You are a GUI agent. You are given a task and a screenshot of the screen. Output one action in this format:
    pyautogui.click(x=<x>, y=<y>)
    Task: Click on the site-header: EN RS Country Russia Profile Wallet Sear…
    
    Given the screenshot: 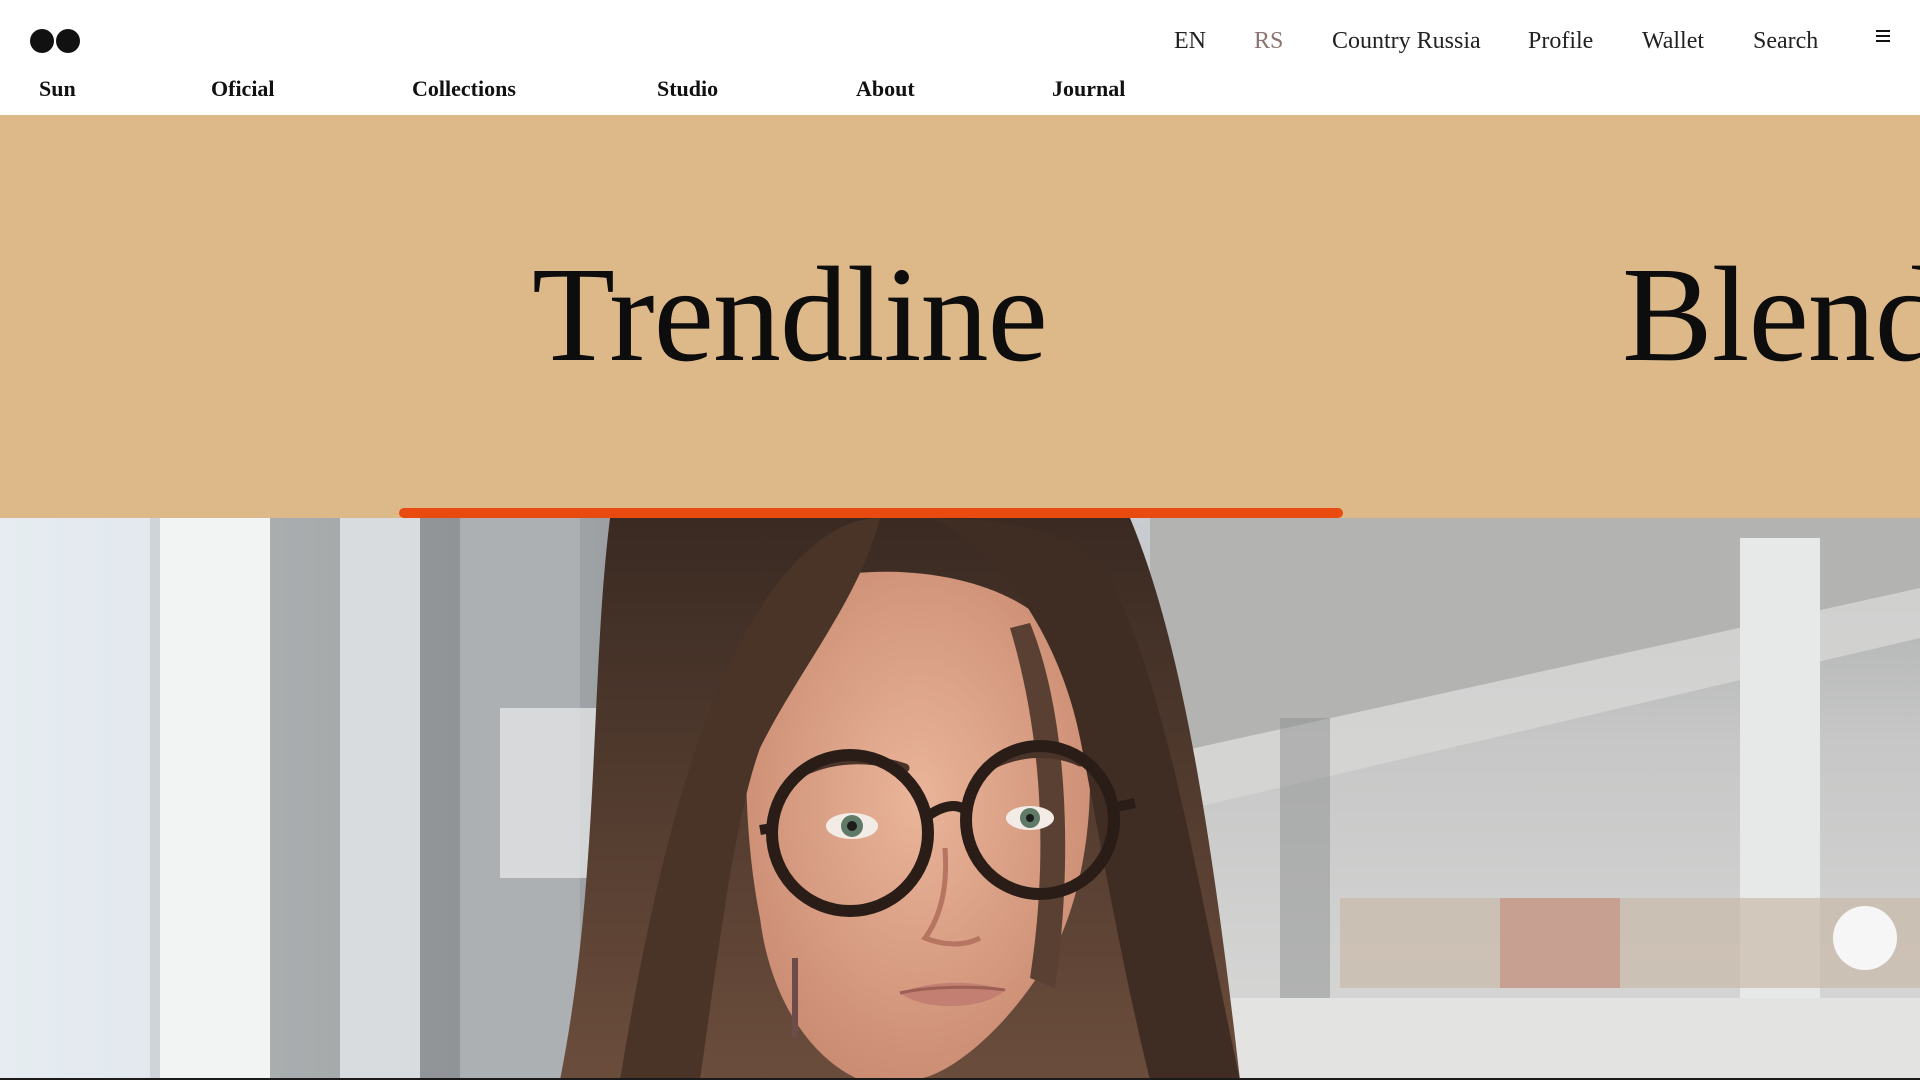 What is the action you would take?
    pyautogui.click(x=960, y=57)
    